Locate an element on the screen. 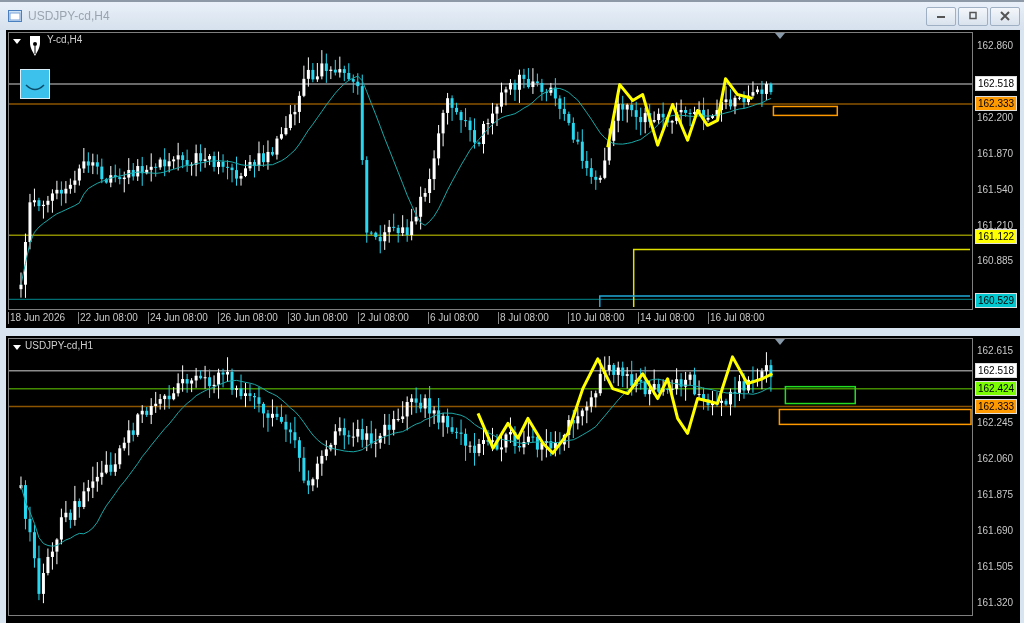 The height and width of the screenshot is (623, 1024). smile-icon is located at coordinates (35, 84).